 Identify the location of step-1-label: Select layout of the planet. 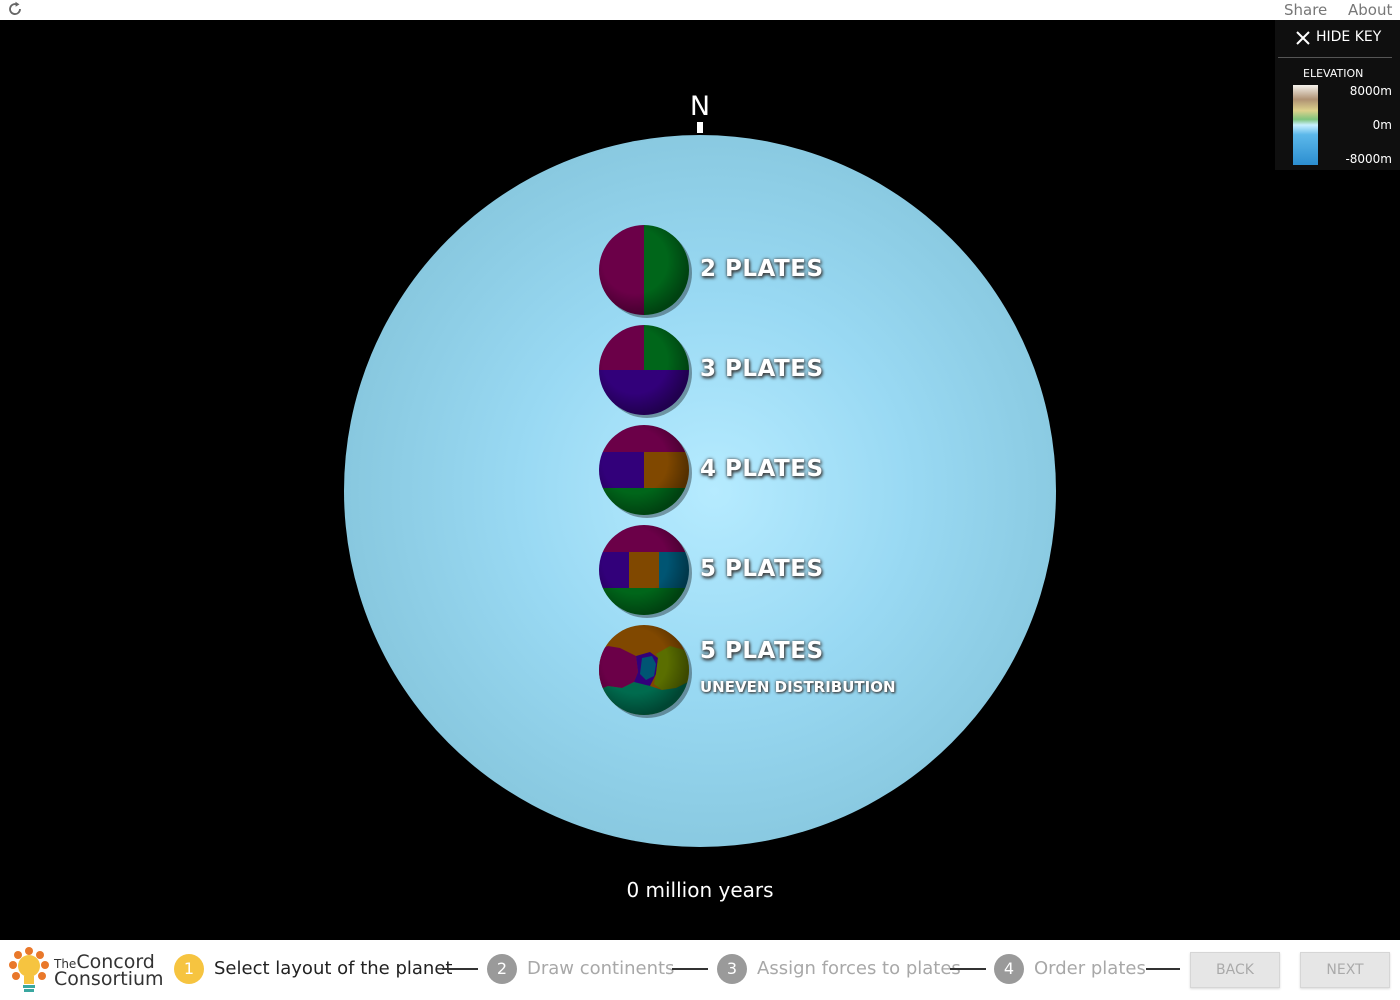
(333, 968).